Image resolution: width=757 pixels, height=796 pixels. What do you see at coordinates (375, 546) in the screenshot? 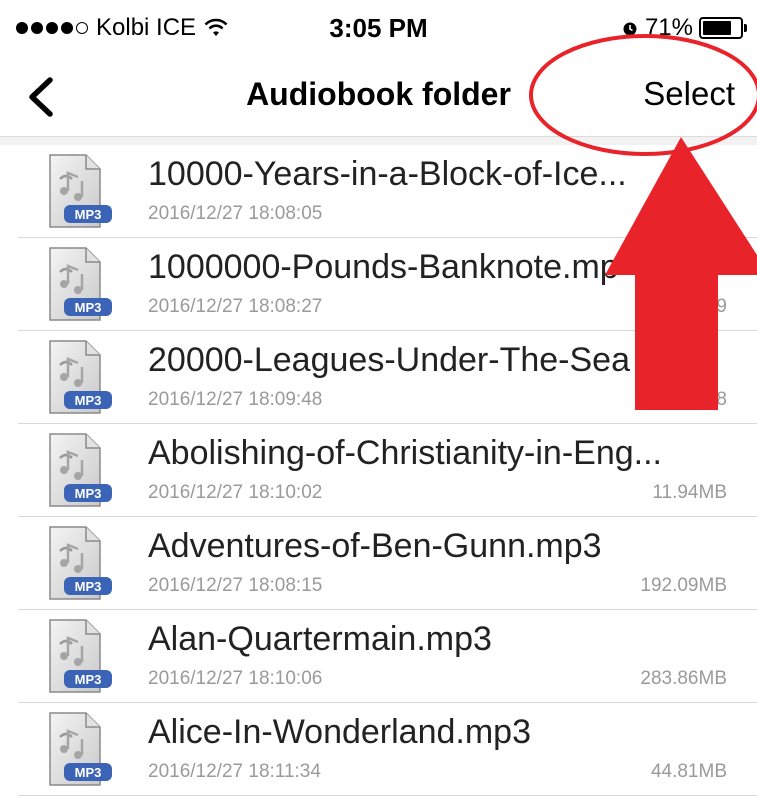
I see `file-name: Adventures-of-Ben-Gunn.mp3` at bounding box center [375, 546].